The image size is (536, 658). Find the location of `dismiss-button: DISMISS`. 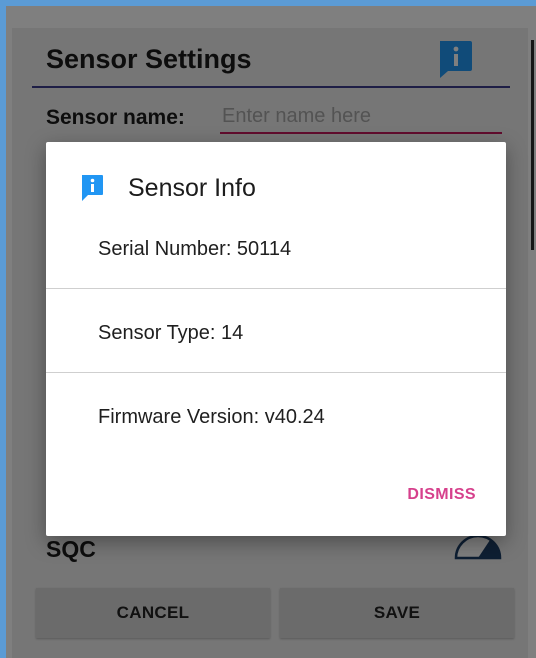

dismiss-button: DISMISS is located at coordinates (441, 495).